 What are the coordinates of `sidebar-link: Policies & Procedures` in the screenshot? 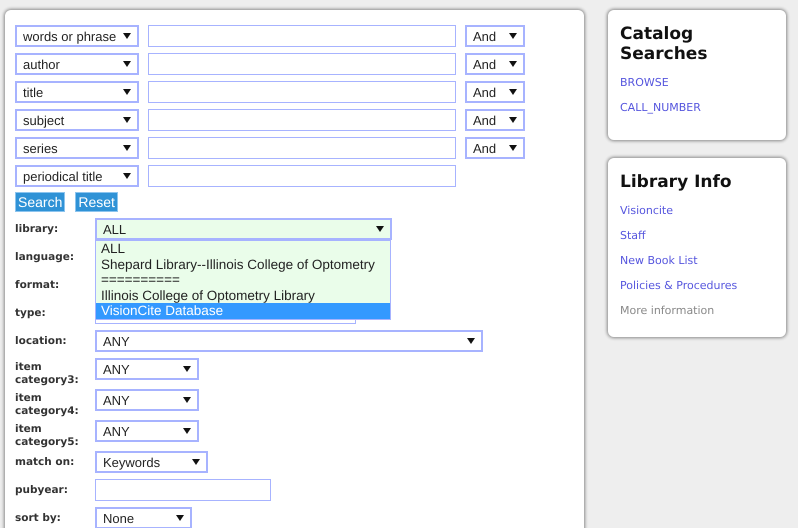 It's located at (679, 285).